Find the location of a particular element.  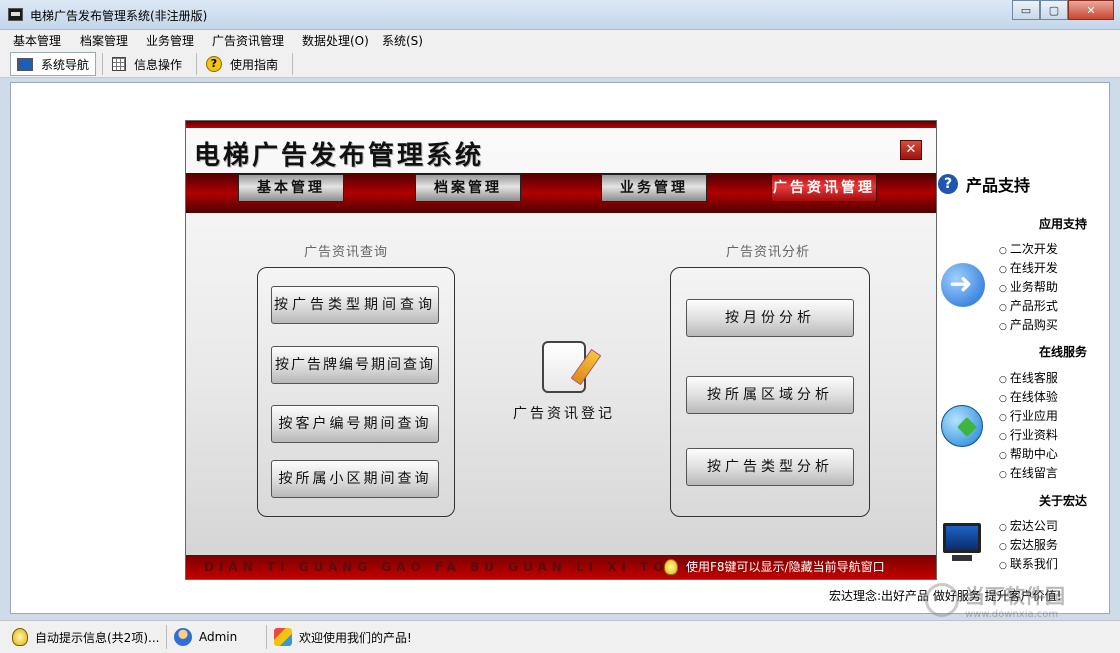

window-title: 电梯广告发布管理系统(非注册版) is located at coordinates (119, 16).